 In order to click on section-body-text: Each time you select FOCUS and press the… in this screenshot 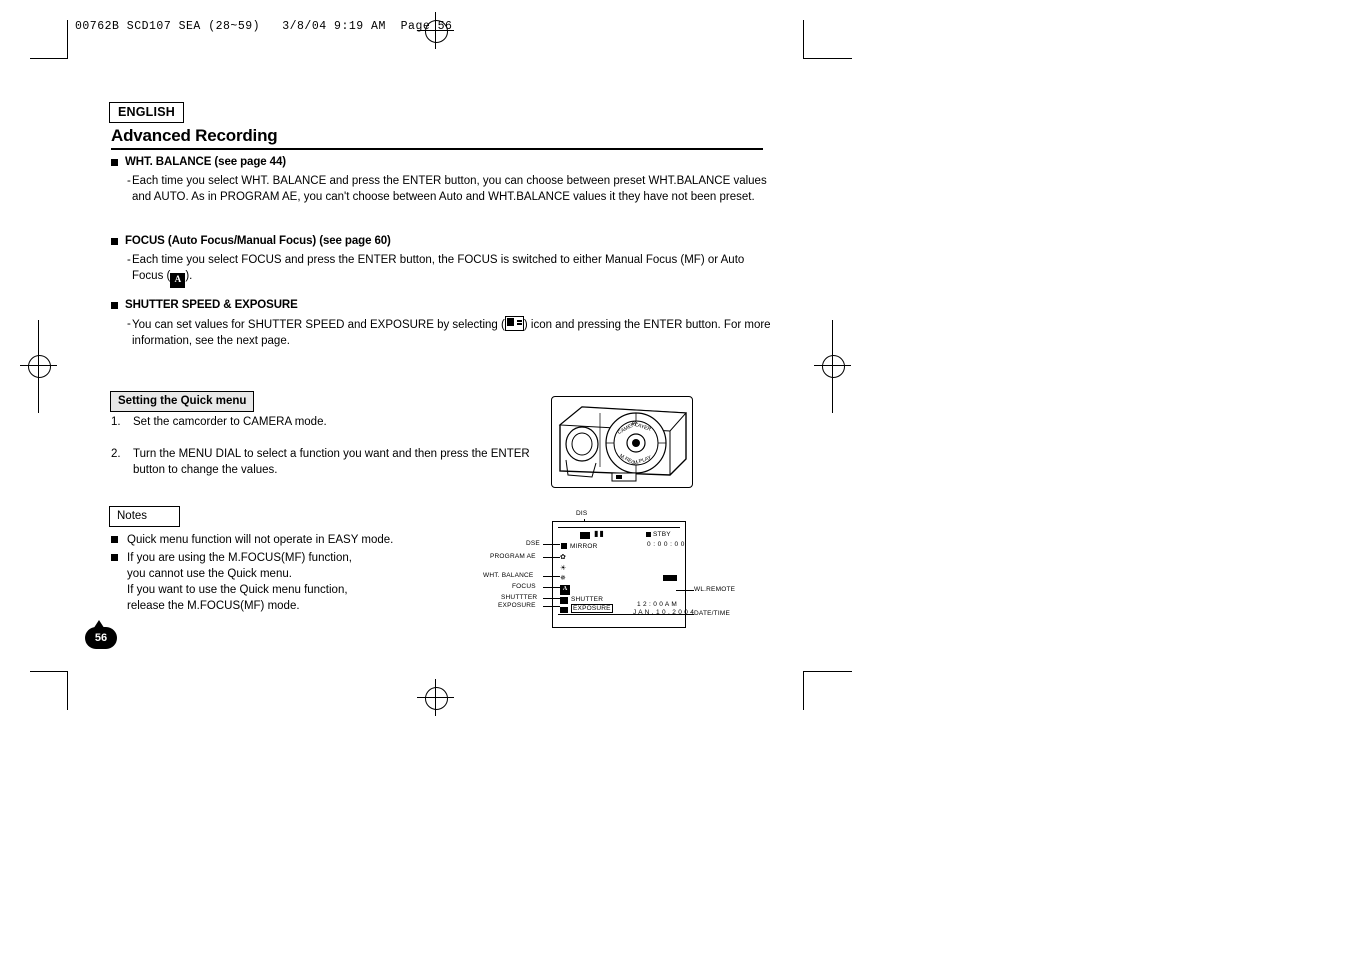, I will do `click(451, 270)`.